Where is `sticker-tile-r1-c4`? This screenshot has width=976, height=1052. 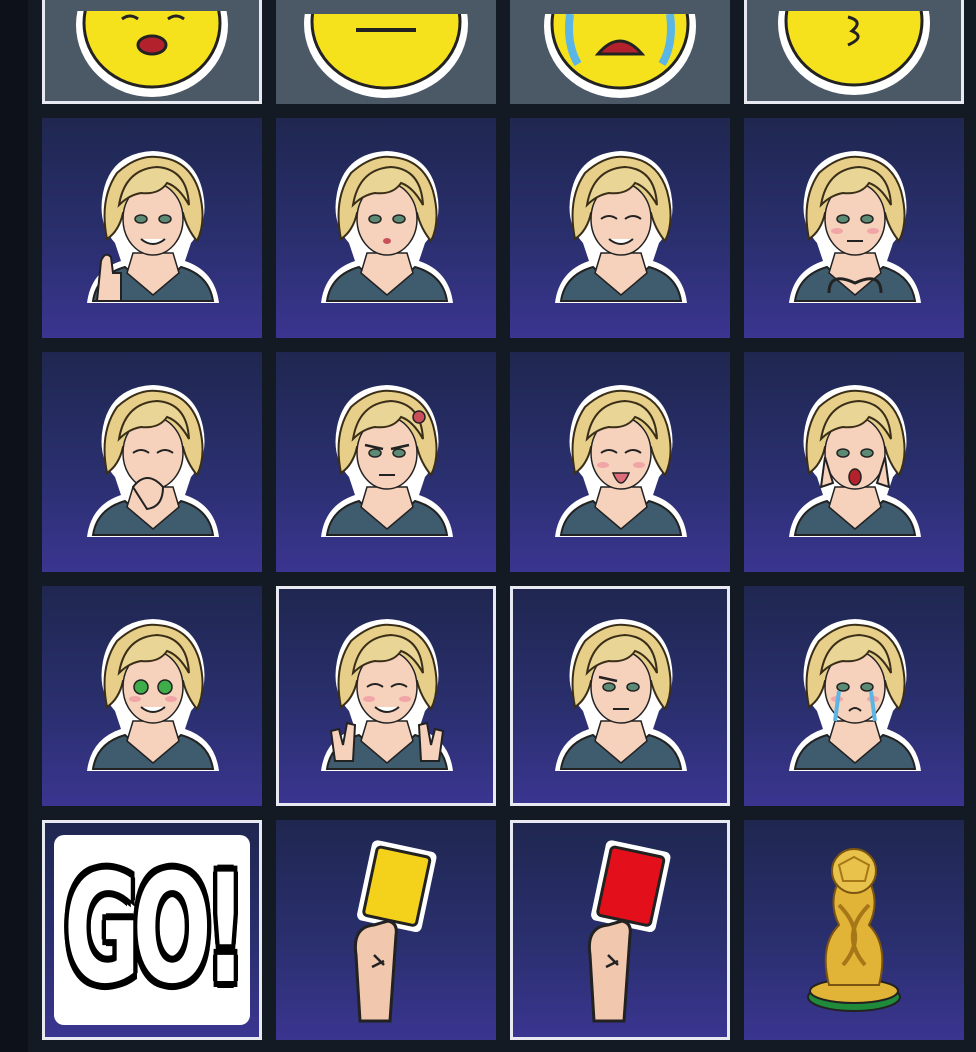 sticker-tile-r1-c4 is located at coordinates (854, 228).